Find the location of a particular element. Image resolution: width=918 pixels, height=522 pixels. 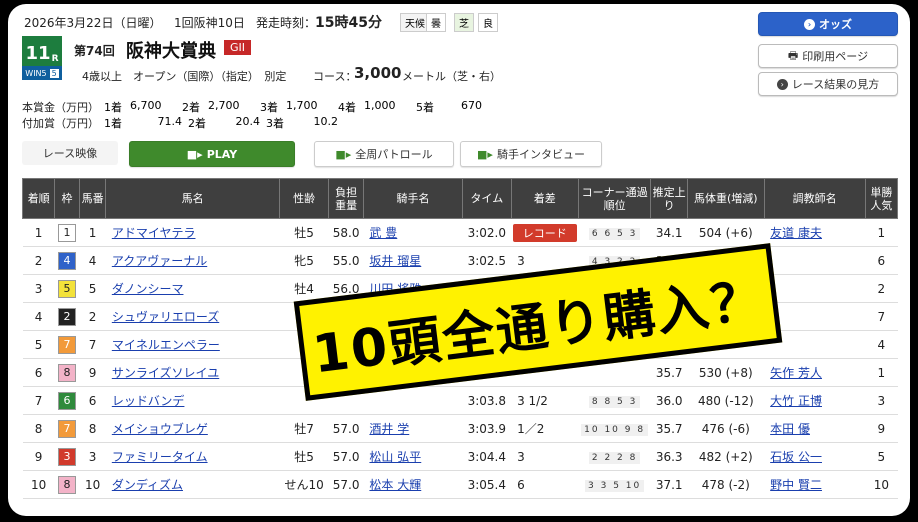

odds-button: › オッズ is located at coordinates (828, 24).